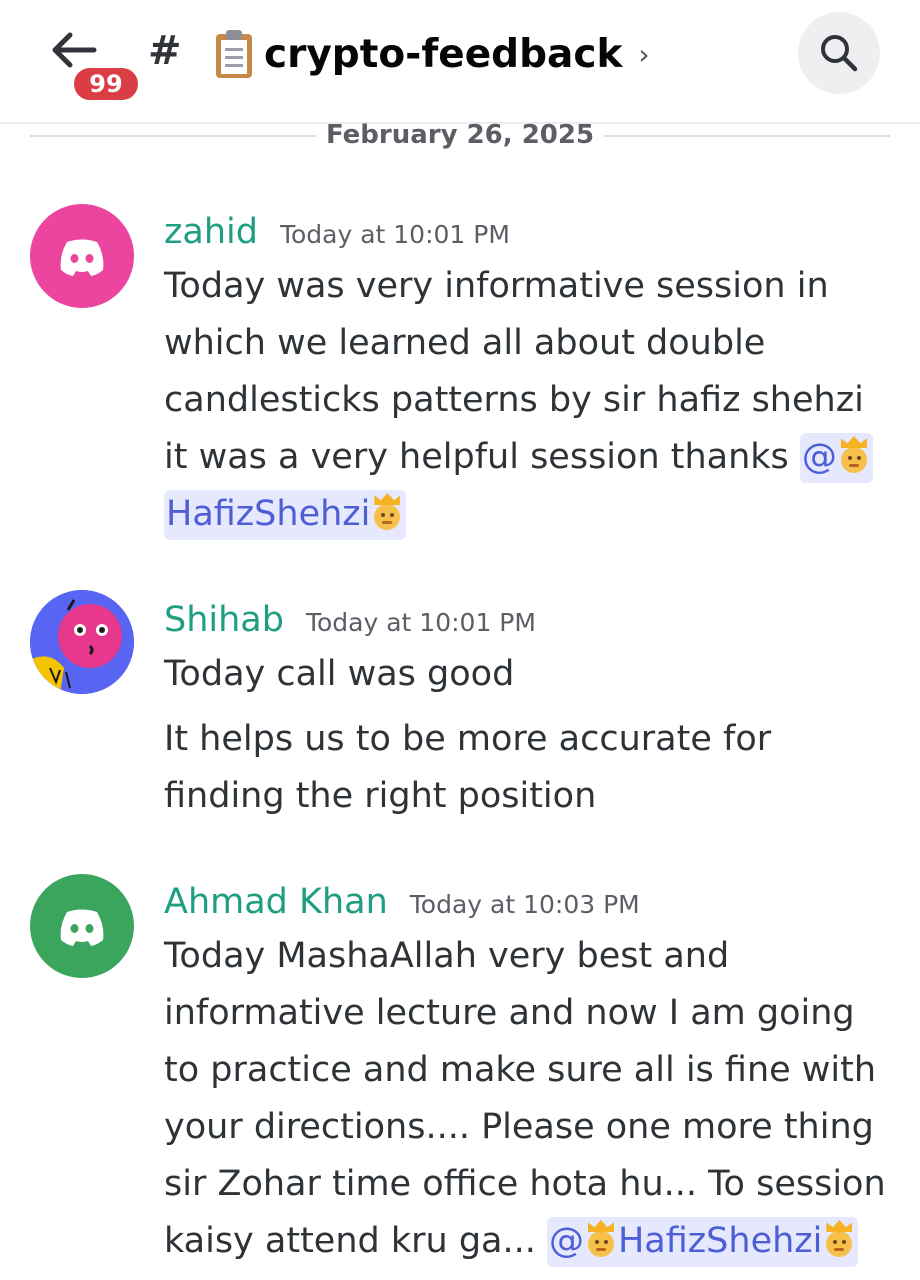  What do you see at coordinates (224, 620) in the screenshot?
I see `author-name: Shihab` at bounding box center [224, 620].